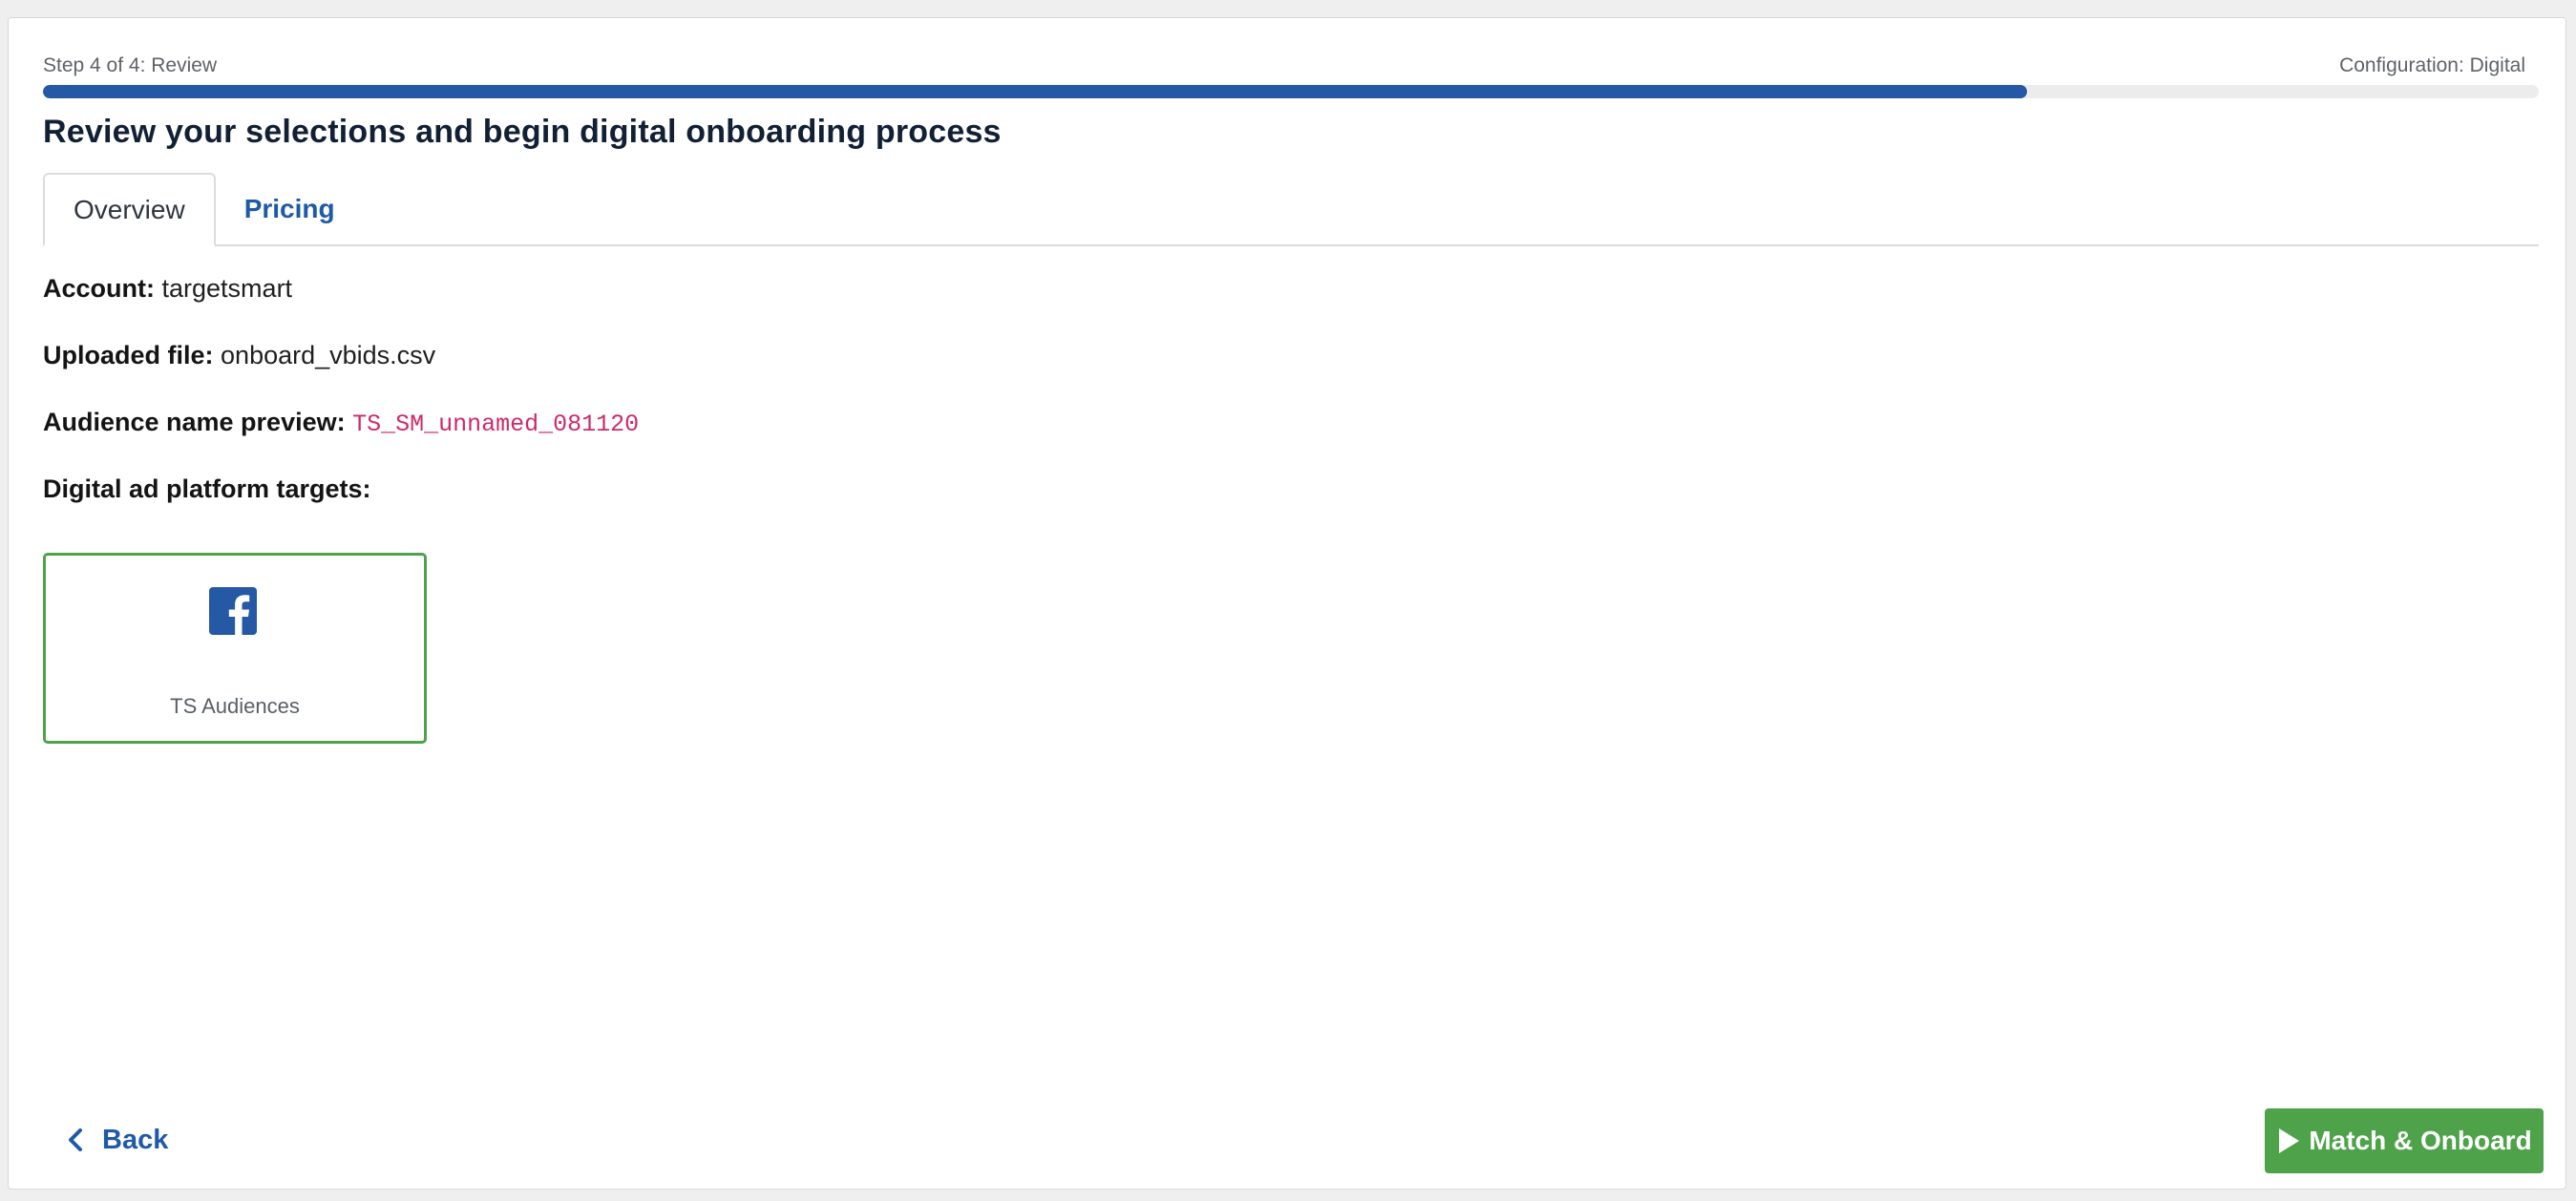 Image resolution: width=2576 pixels, height=1201 pixels. I want to click on targets-row: Digital ad platform targets:, so click(207, 489).